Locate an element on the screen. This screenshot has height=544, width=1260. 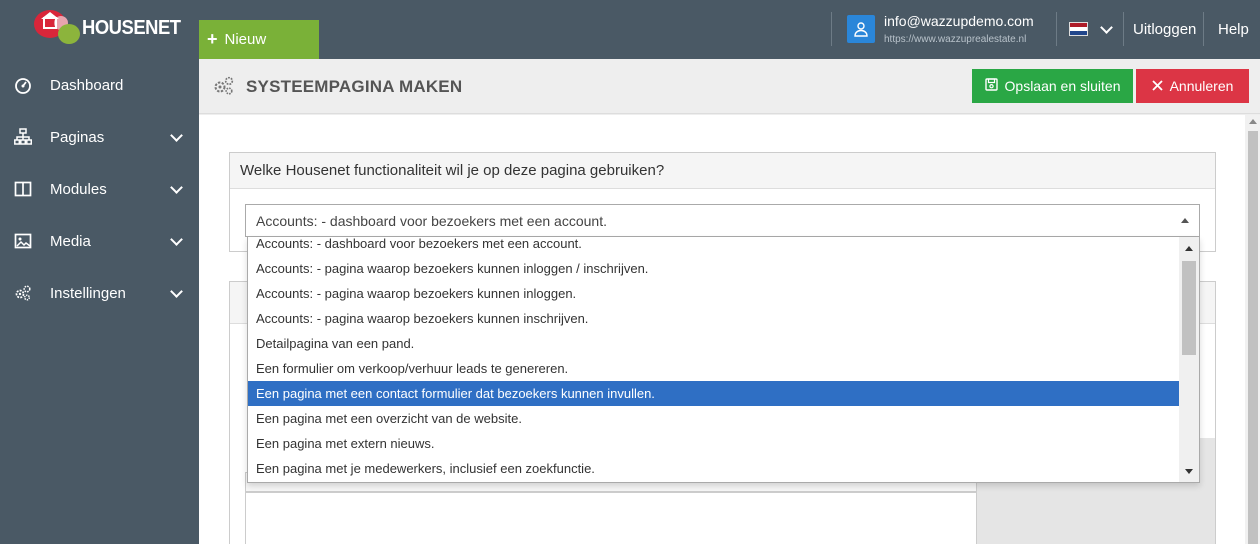
plus-icon: + is located at coordinates (212, 39).